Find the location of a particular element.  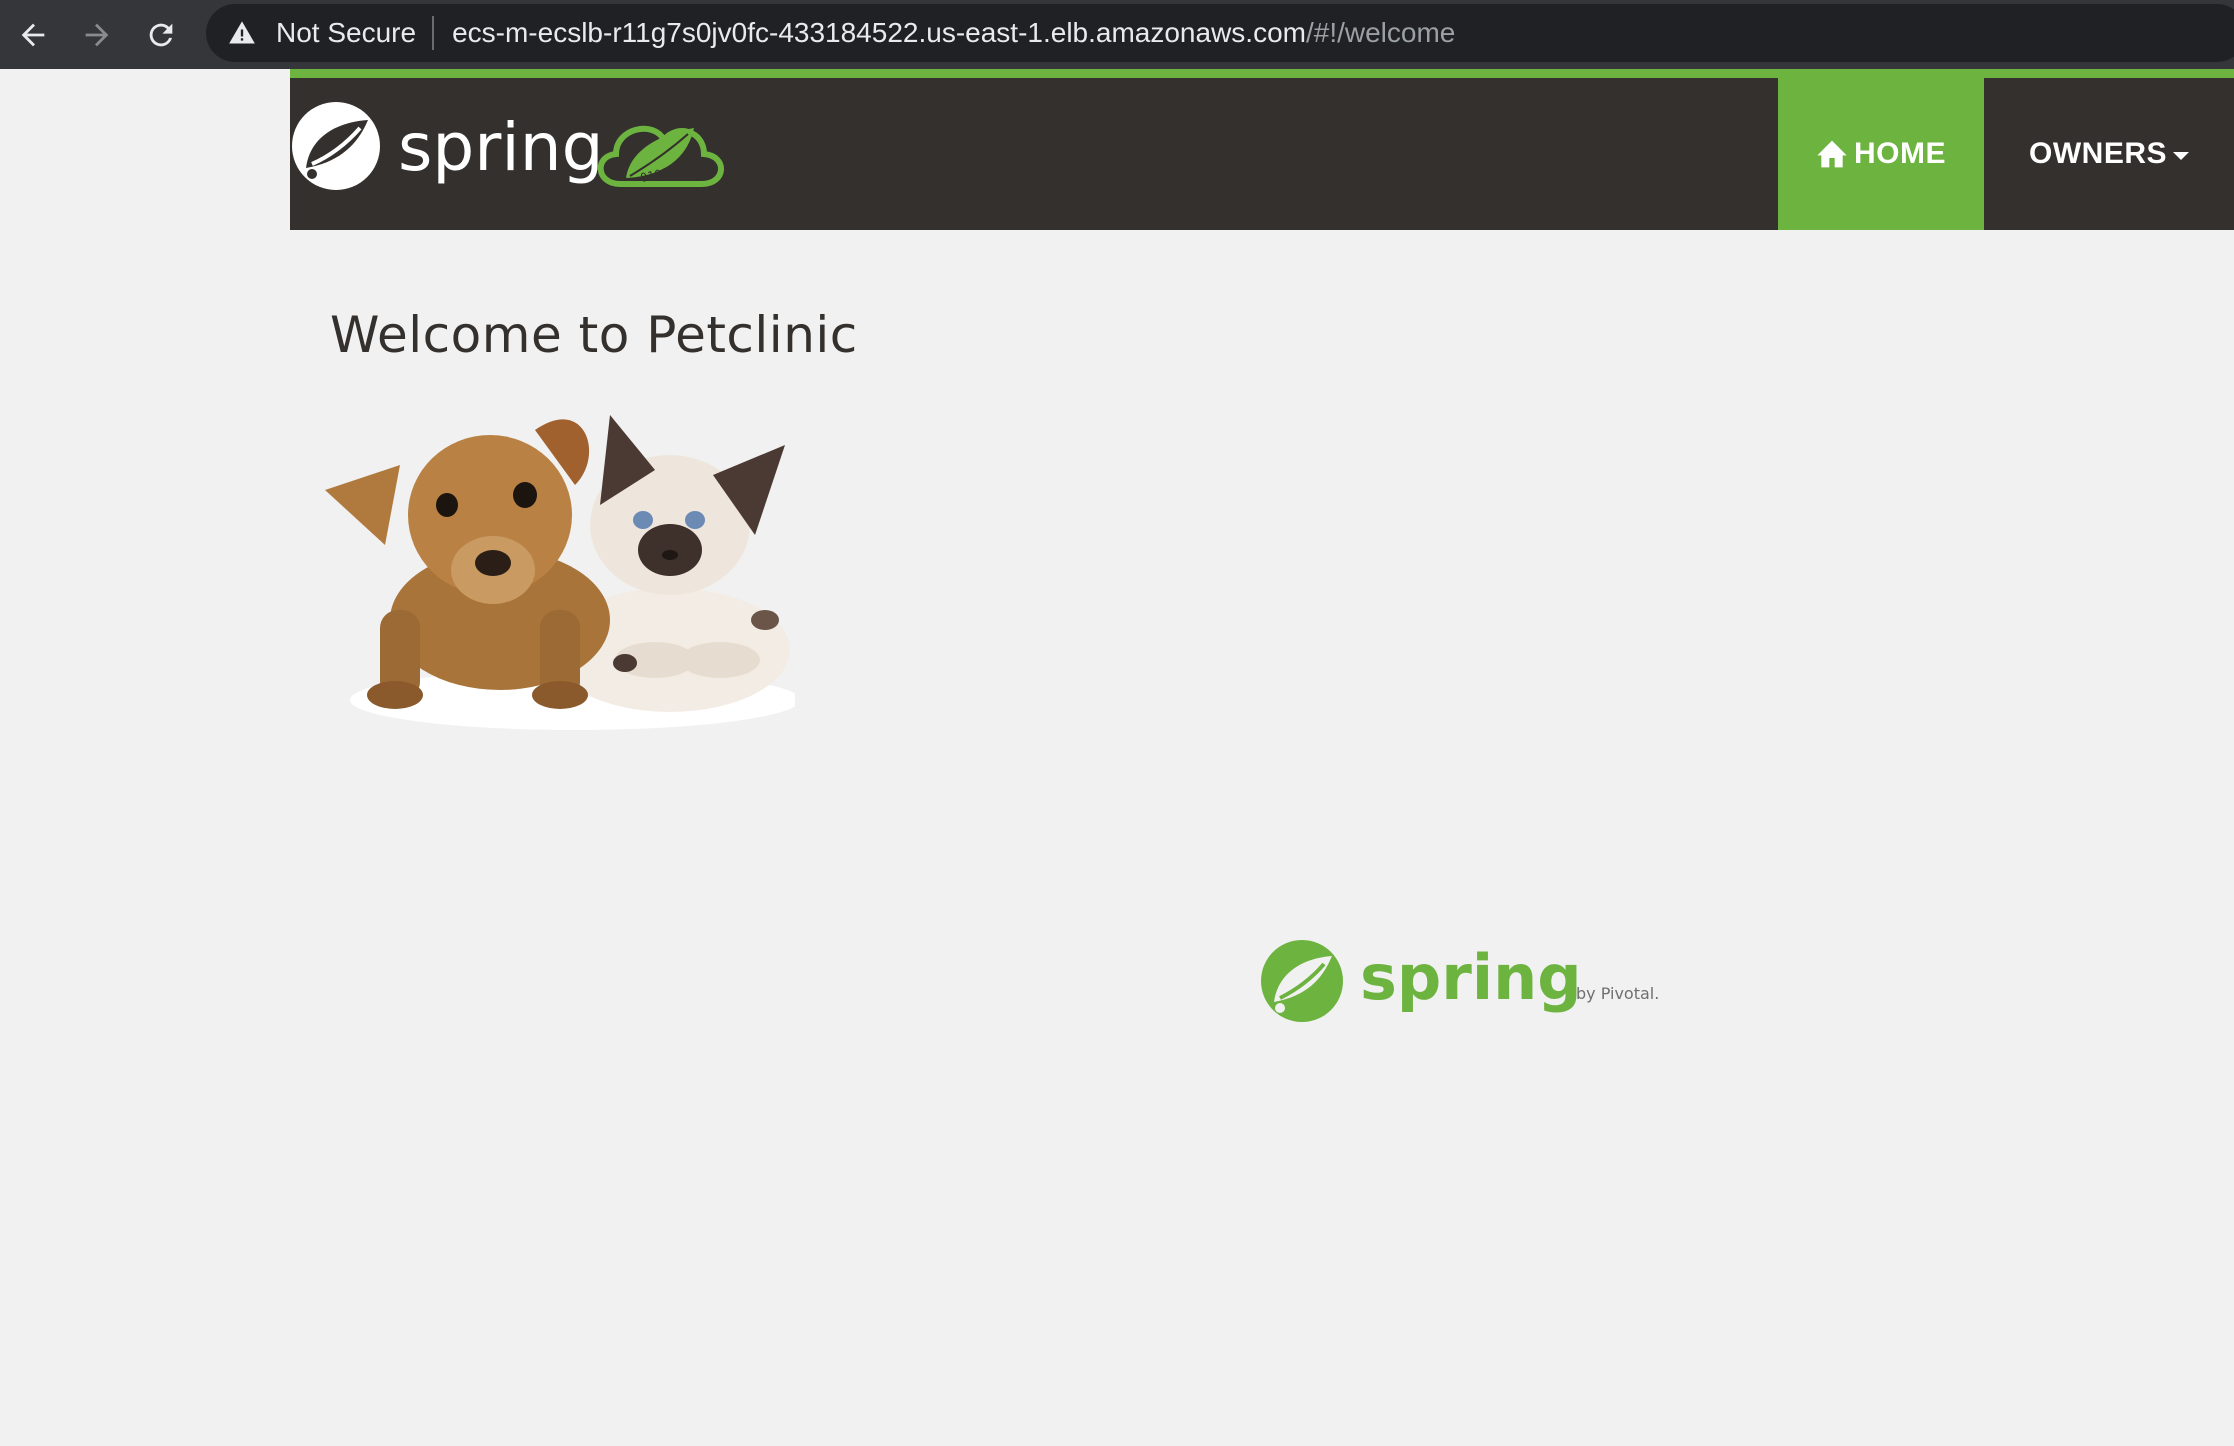

pets-image is located at coordinates (560, 572).